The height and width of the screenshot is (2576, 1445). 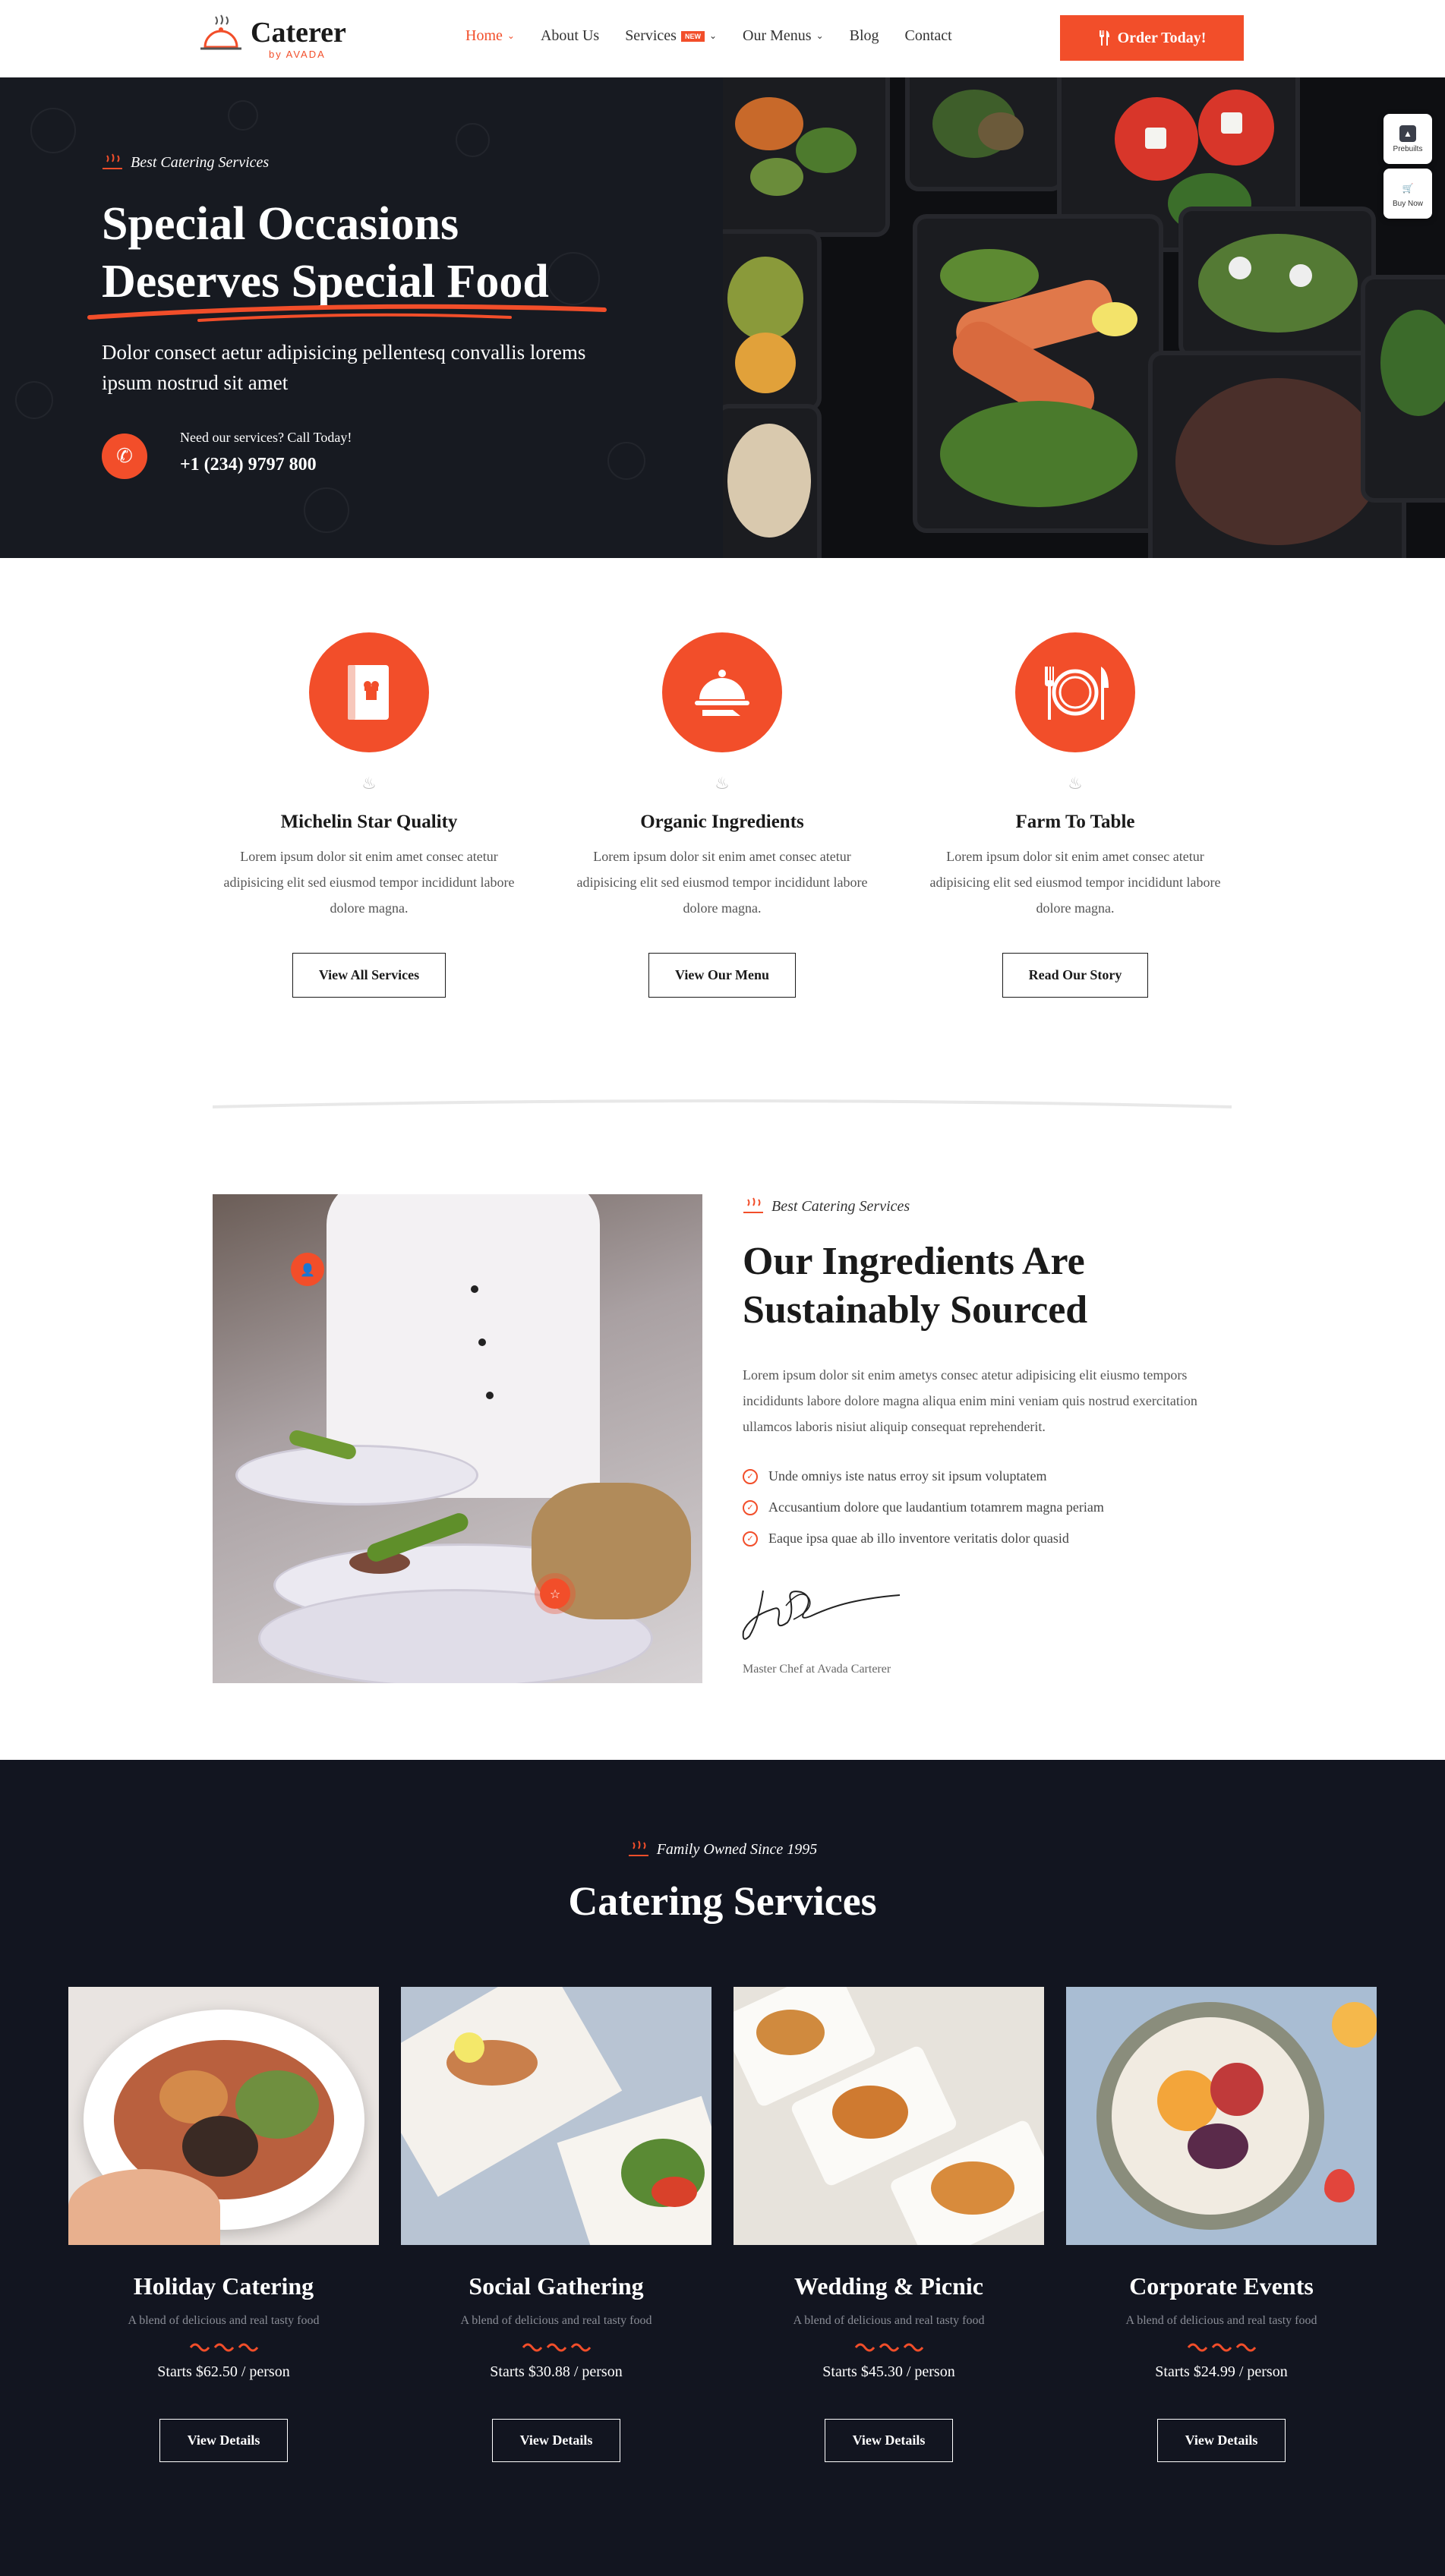 I want to click on call-number: +1 (234) 9797 800, so click(x=248, y=465).